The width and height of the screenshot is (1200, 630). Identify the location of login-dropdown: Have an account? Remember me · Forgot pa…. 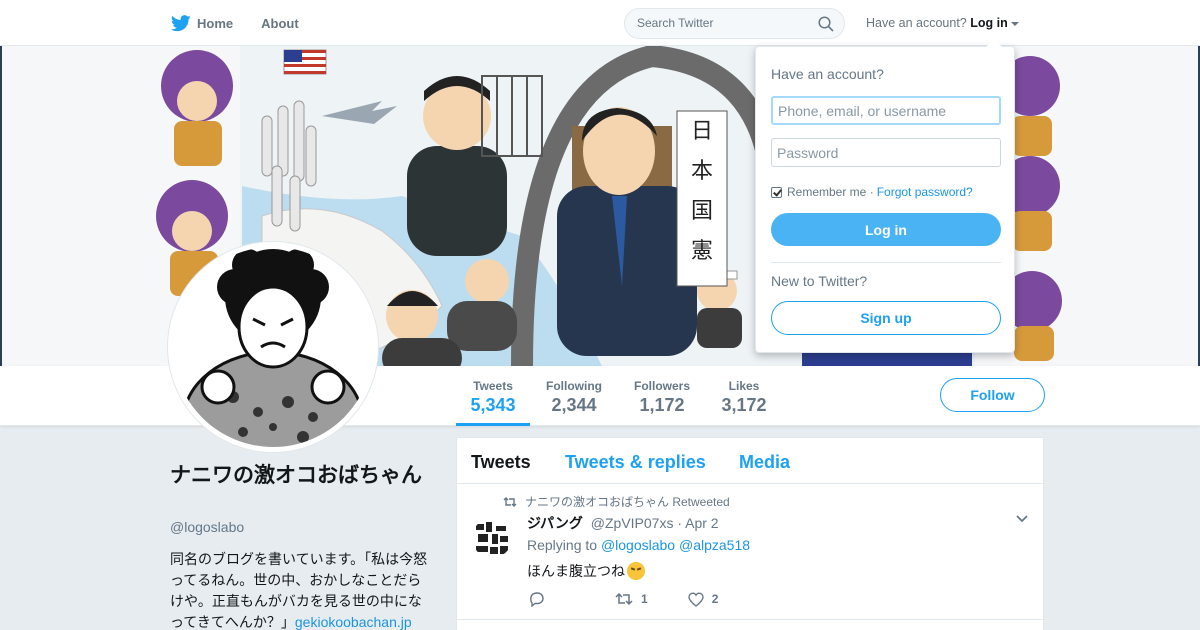
(885, 196).